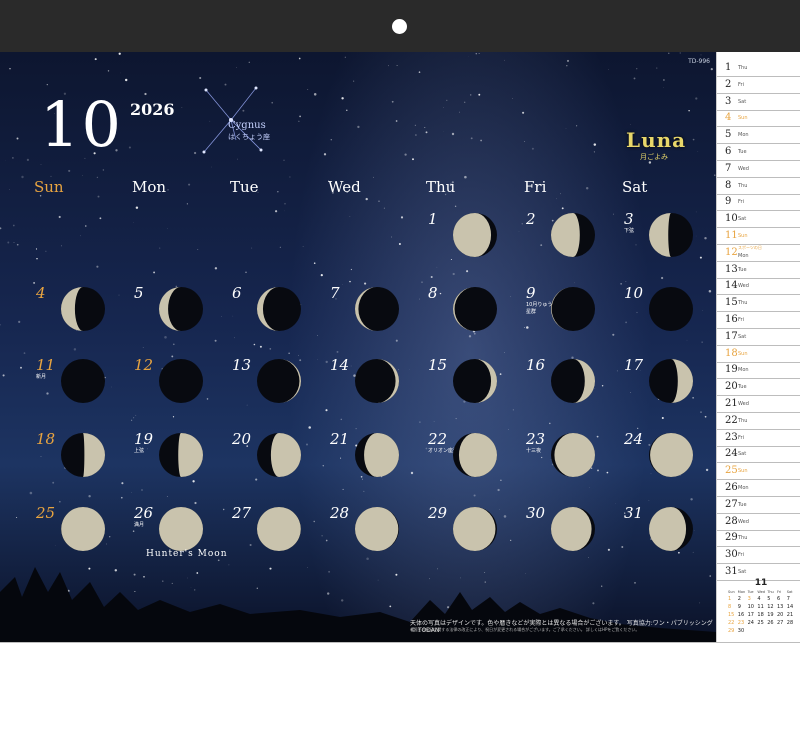 This screenshot has height=747, width=800. Describe the element at coordinates (670, 542) in the screenshot. I see `day-cell: 31` at that location.